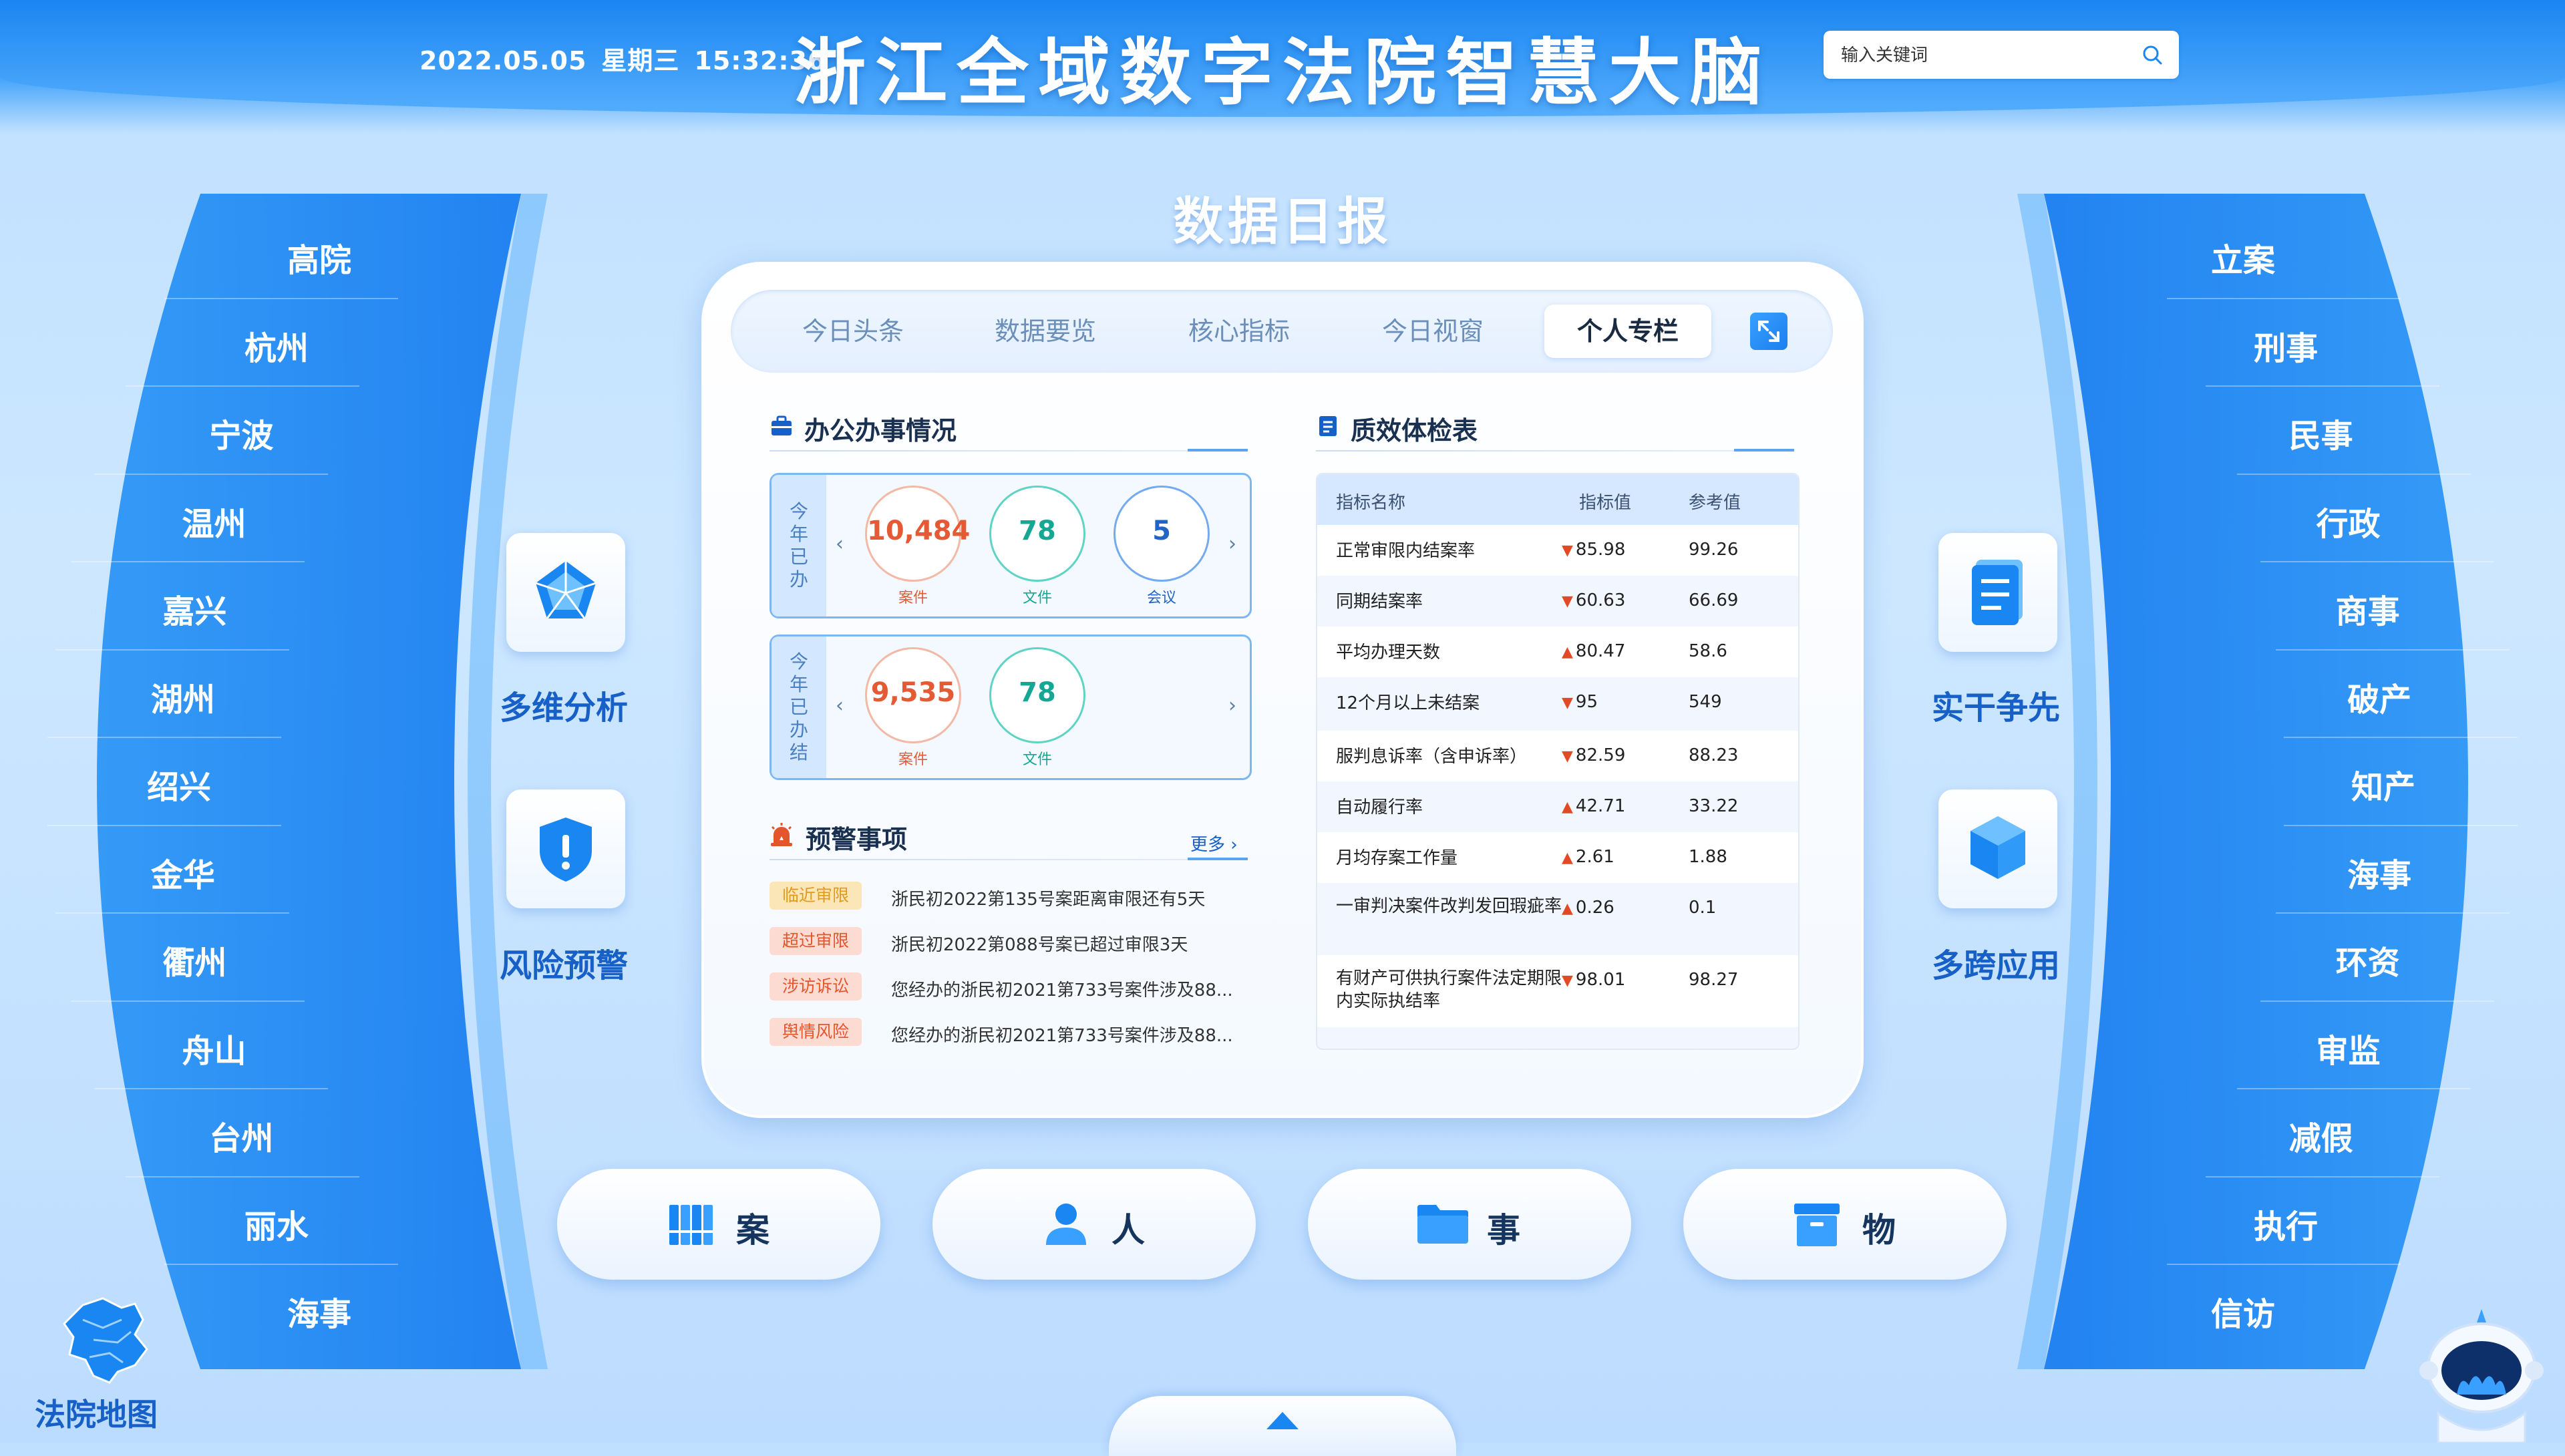  What do you see at coordinates (241, 433) in the screenshot?
I see `left-nav-item: 宁波` at bounding box center [241, 433].